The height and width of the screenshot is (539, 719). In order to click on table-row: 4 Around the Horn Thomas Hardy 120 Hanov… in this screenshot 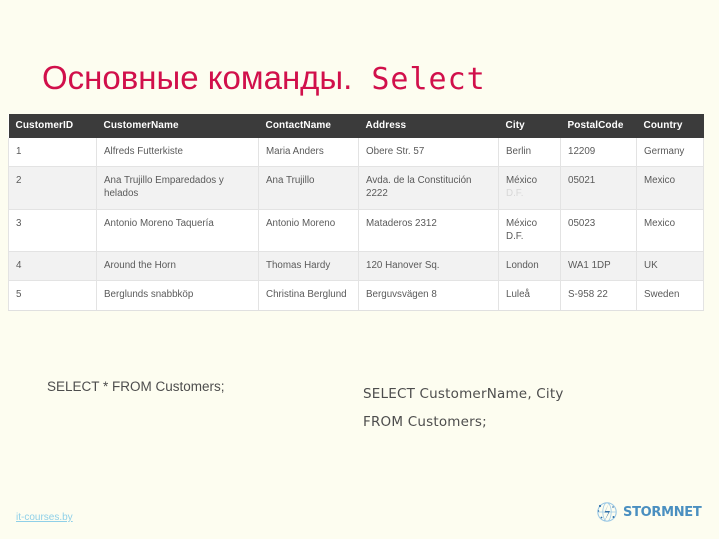, I will do `click(356, 266)`.